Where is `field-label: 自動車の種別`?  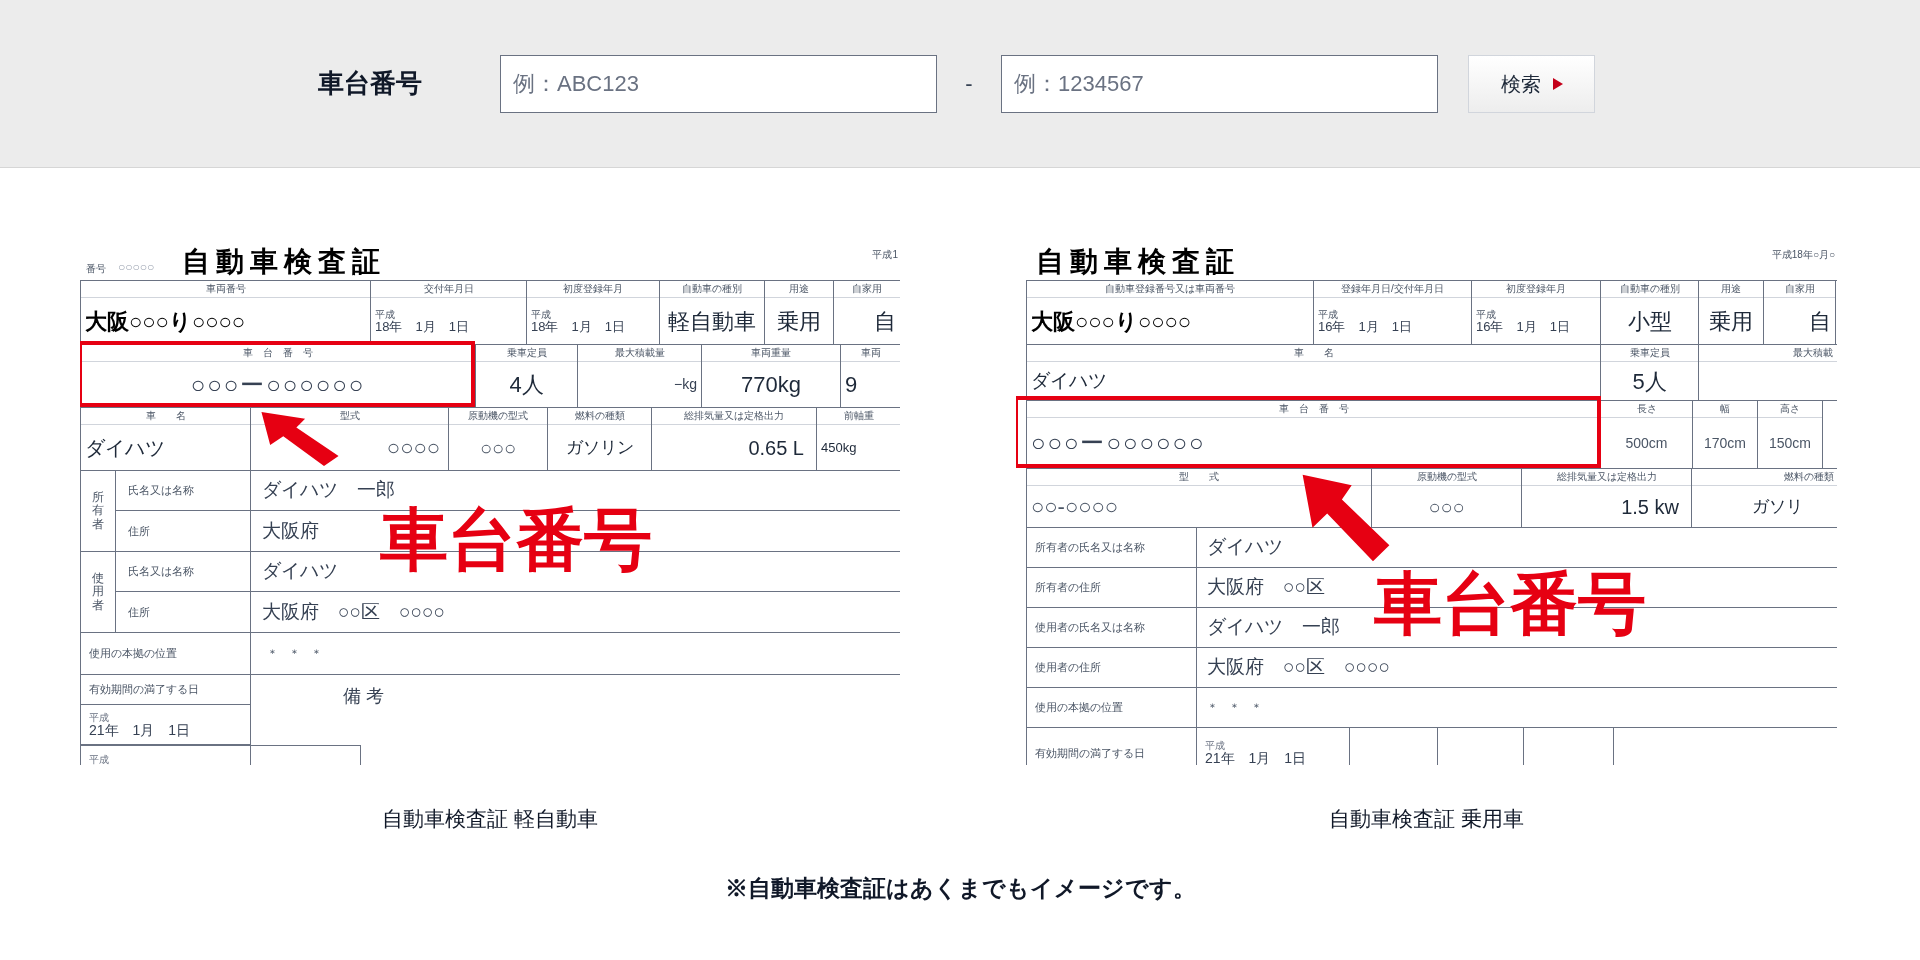 field-label: 自動車の種別 is located at coordinates (1649, 289).